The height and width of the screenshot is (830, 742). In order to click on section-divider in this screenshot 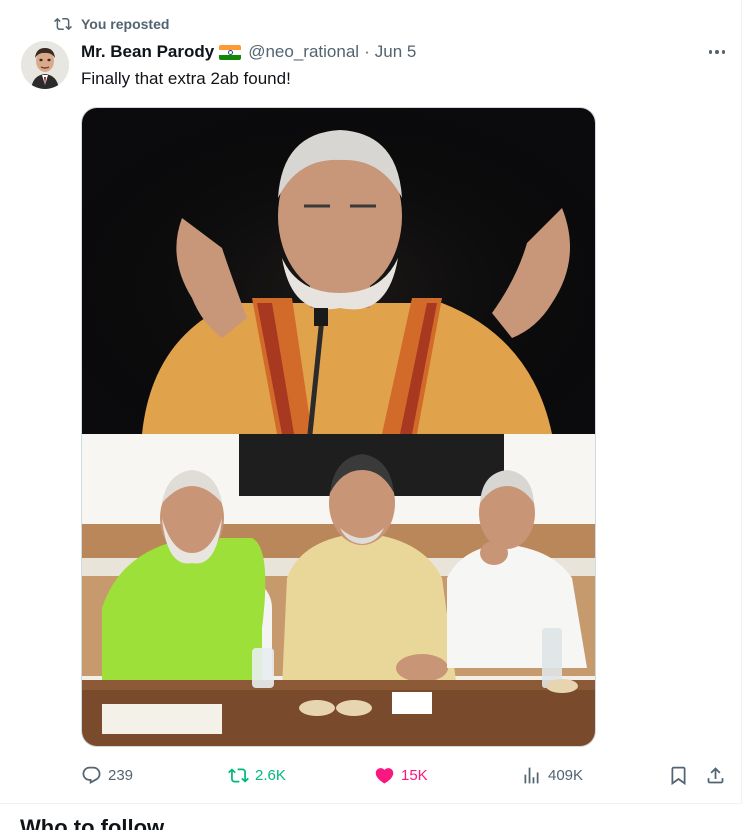, I will do `click(371, 803)`.